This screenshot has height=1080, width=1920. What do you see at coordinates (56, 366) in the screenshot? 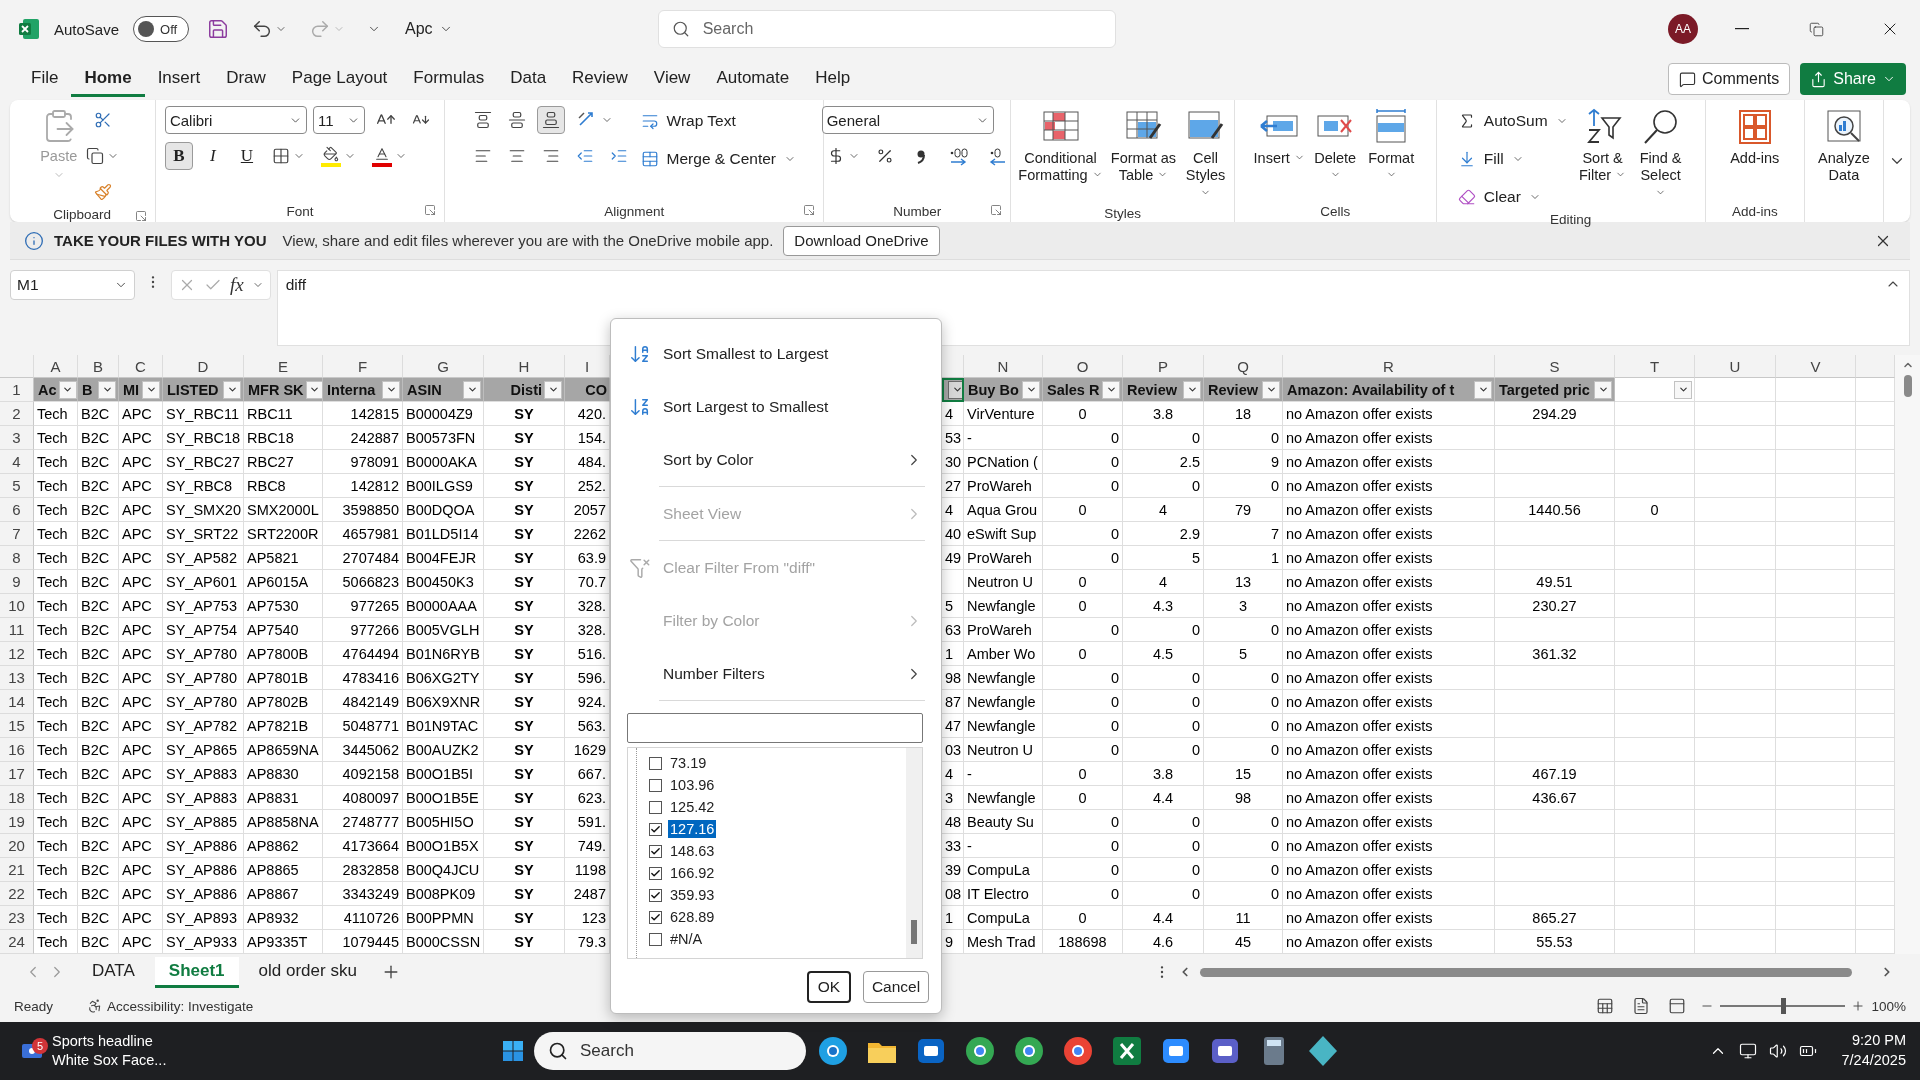
I see `column-header: A` at bounding box center [56, 366].